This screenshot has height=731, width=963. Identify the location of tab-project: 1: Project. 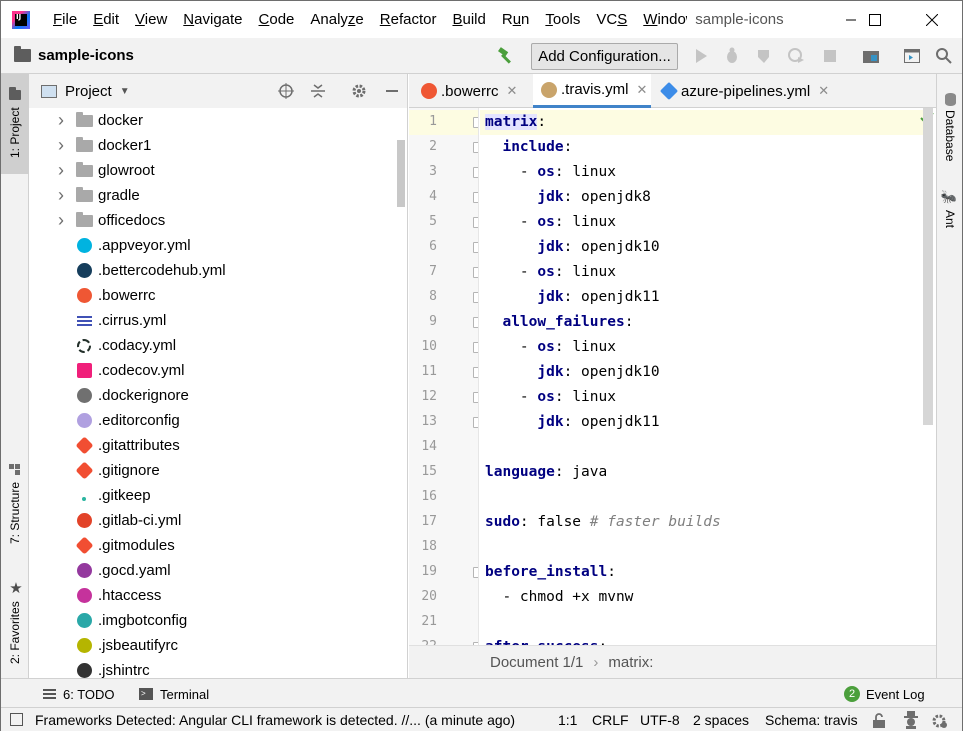
(15, 124).